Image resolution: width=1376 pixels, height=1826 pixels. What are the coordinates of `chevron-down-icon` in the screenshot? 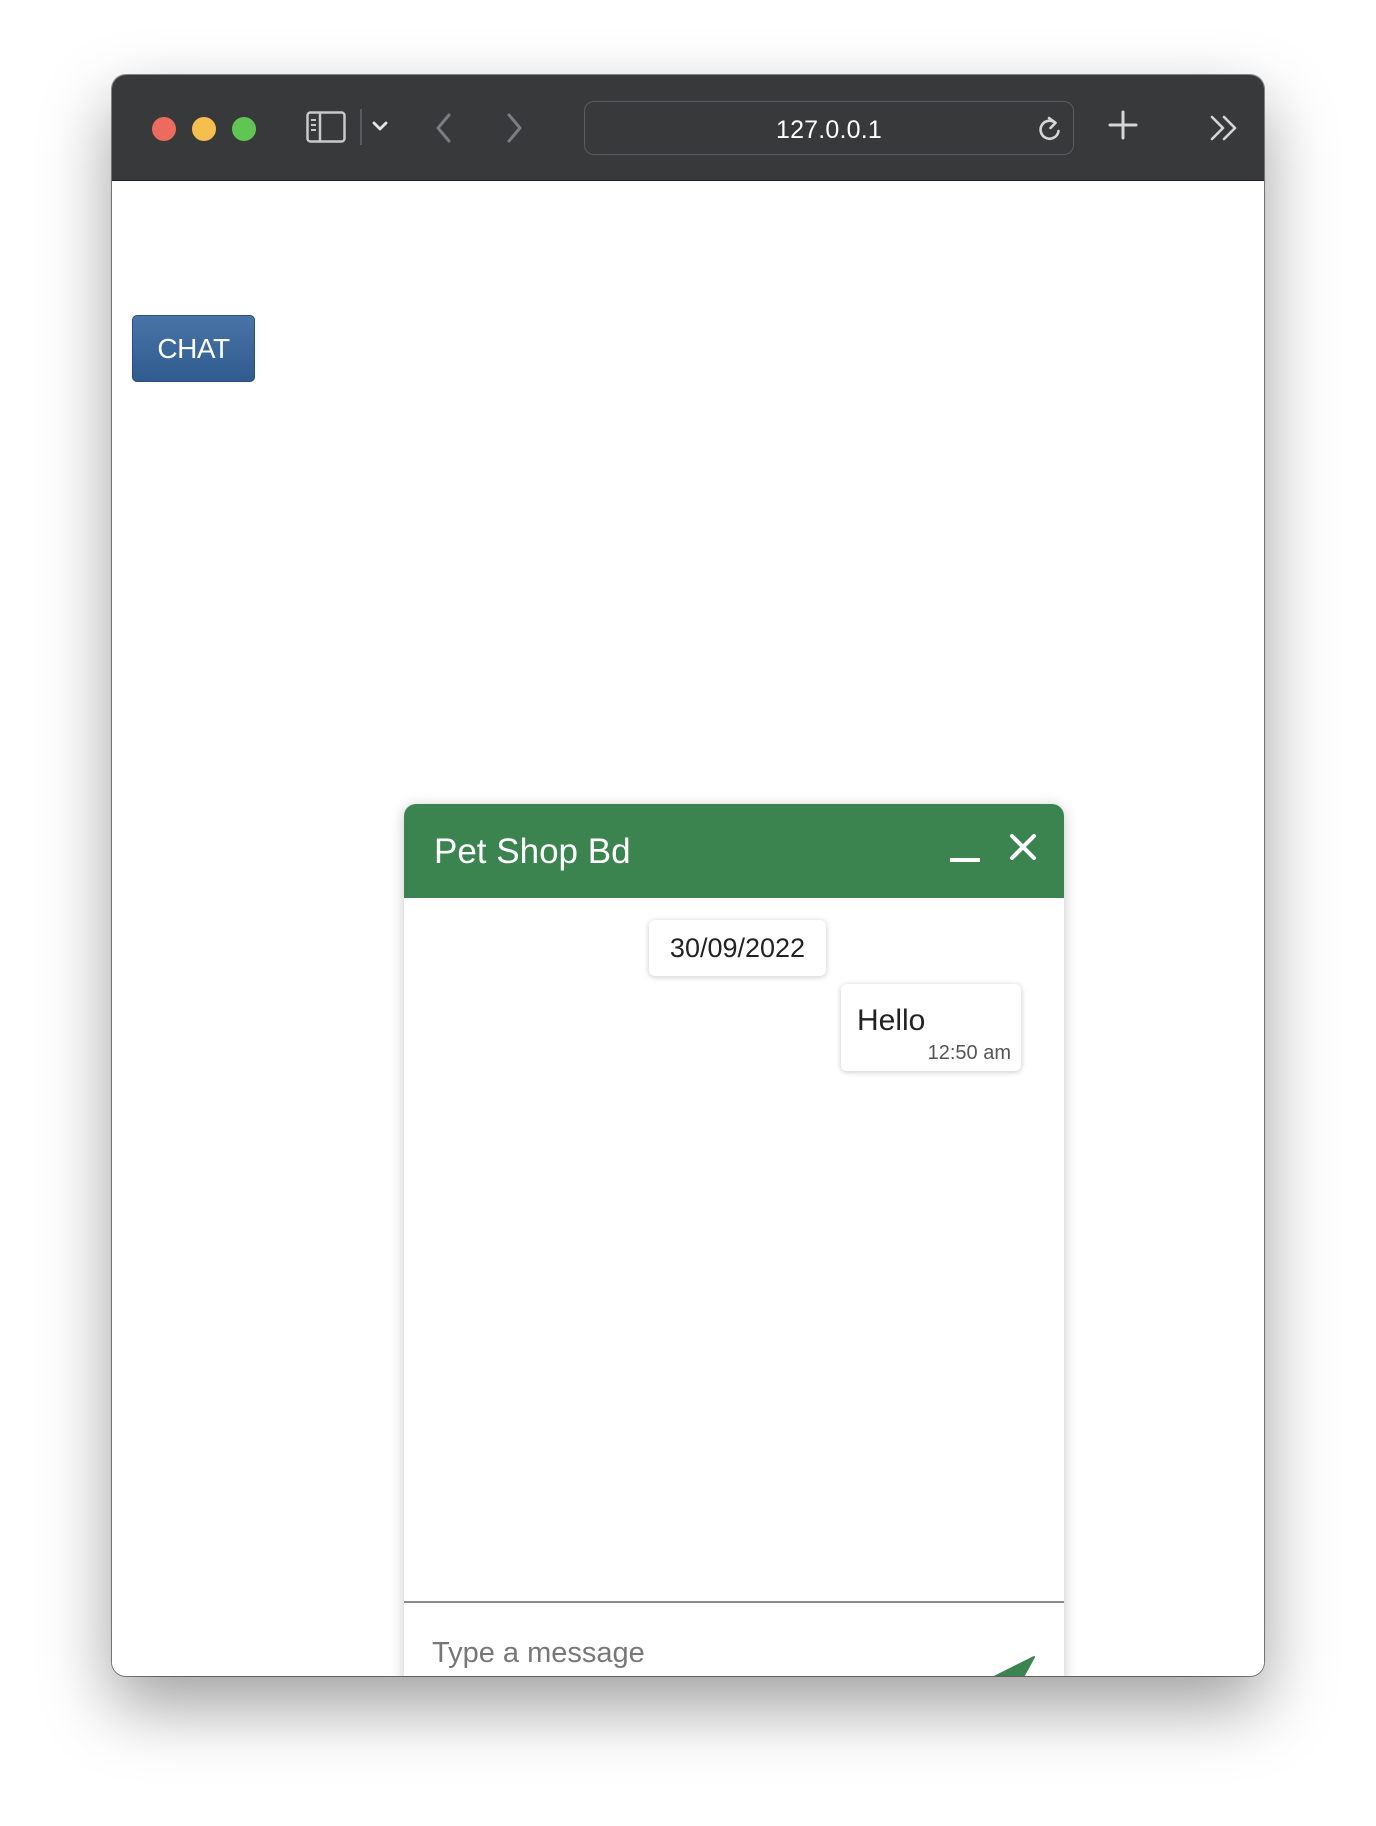 It's located at (380, 128).